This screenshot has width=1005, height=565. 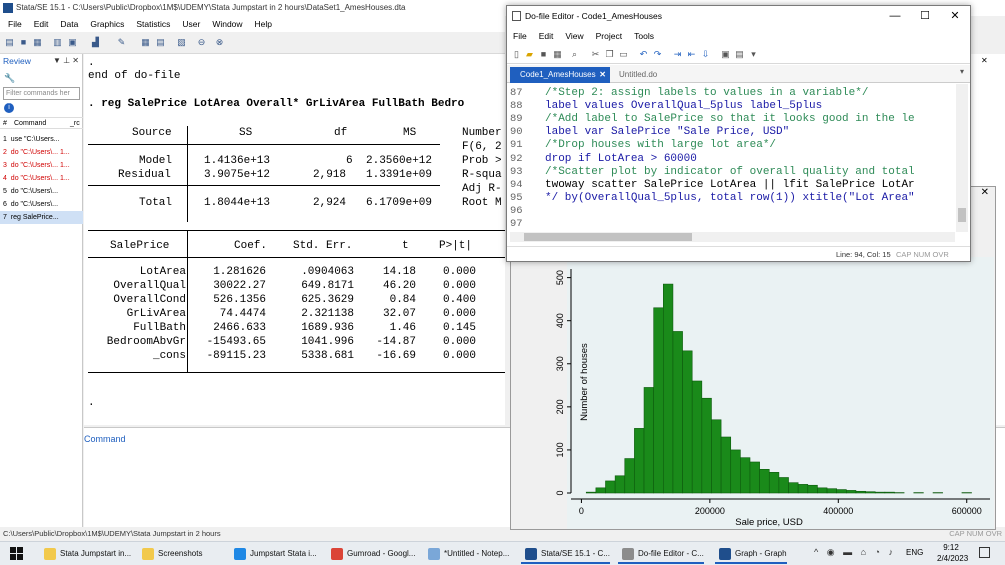 I want to click on bookmark-icon: ⇩, so click(x=705, y=54).